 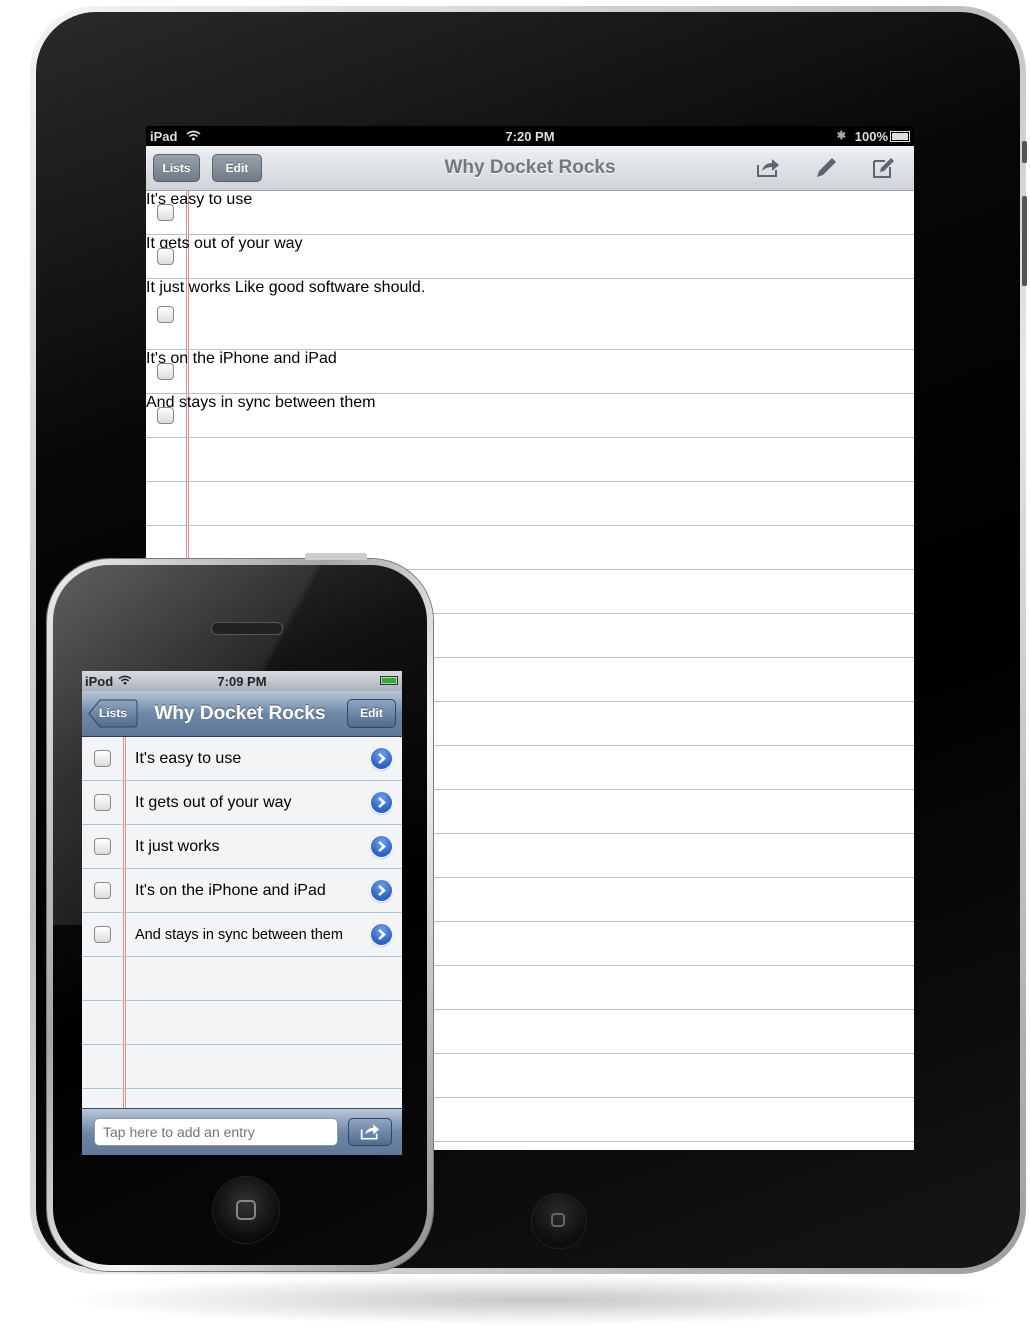 I want to click on status-time: 7:20 PM, so click(x=530, y=136).